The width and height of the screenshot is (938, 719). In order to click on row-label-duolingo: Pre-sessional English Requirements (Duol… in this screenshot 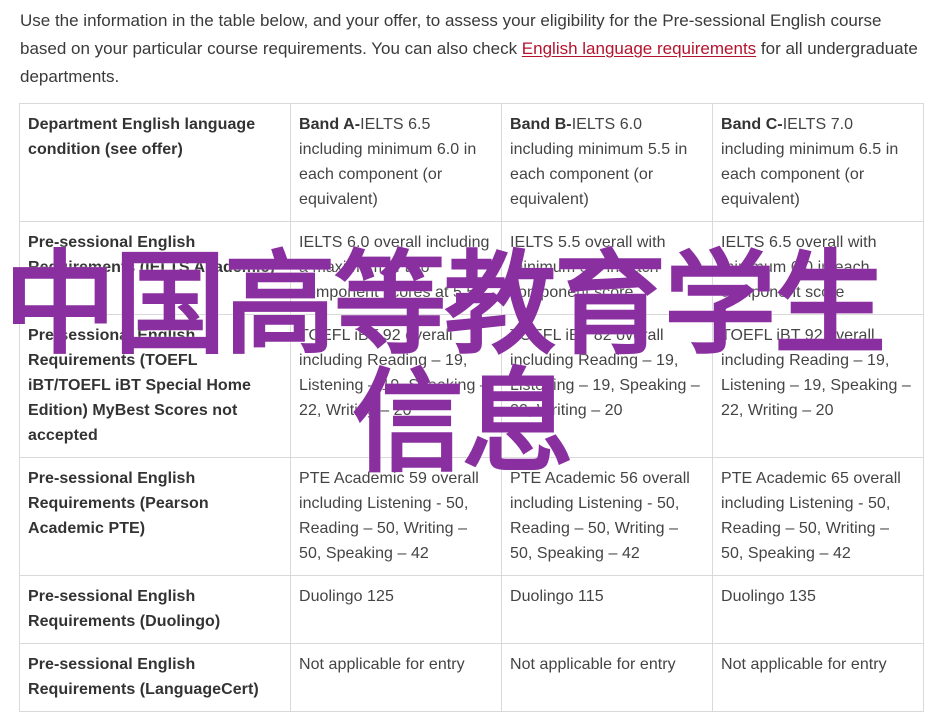, I will do `click(155, 609)`.